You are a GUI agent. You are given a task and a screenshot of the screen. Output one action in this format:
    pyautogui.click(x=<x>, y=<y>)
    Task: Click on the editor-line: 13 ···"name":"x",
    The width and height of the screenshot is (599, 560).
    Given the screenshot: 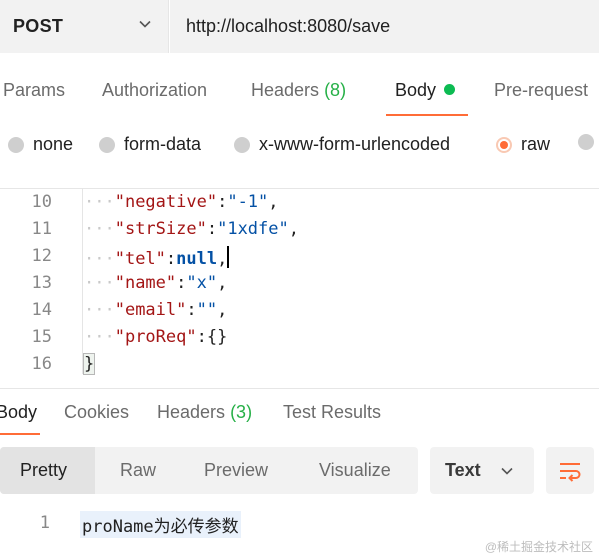 What is the action you would take?
    pyautogui.click(x=299, y=283)
    